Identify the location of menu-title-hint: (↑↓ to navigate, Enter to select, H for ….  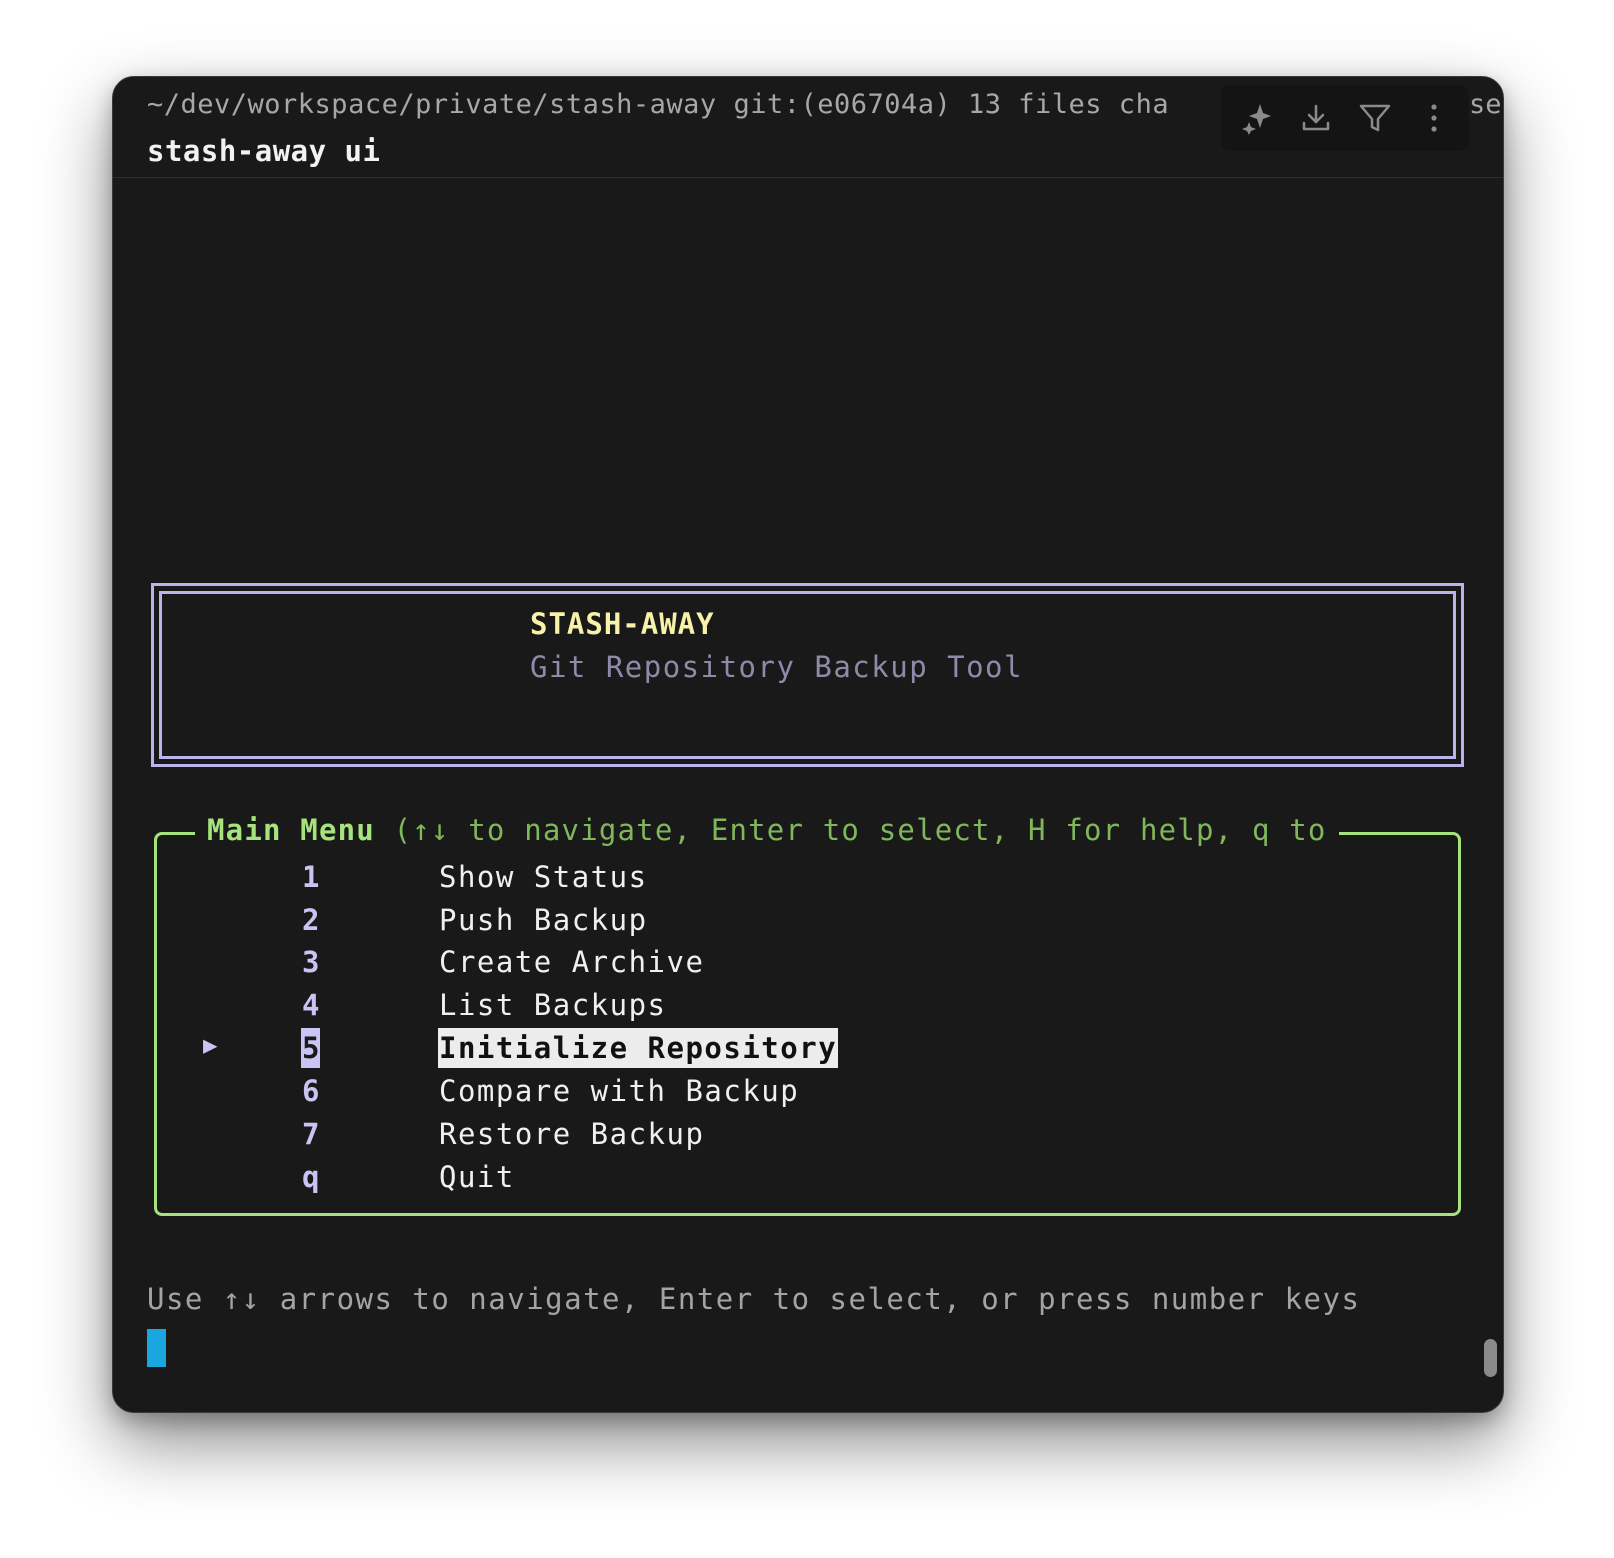
(860, 830).